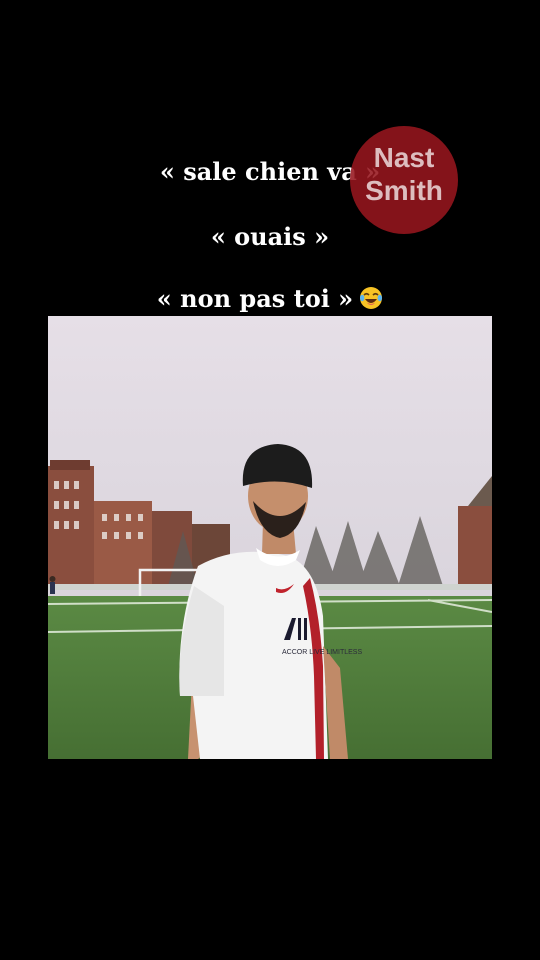 This screenshot has height=960, width=540. I want to click on watermark-line-1: Nast, so click(404, 157).